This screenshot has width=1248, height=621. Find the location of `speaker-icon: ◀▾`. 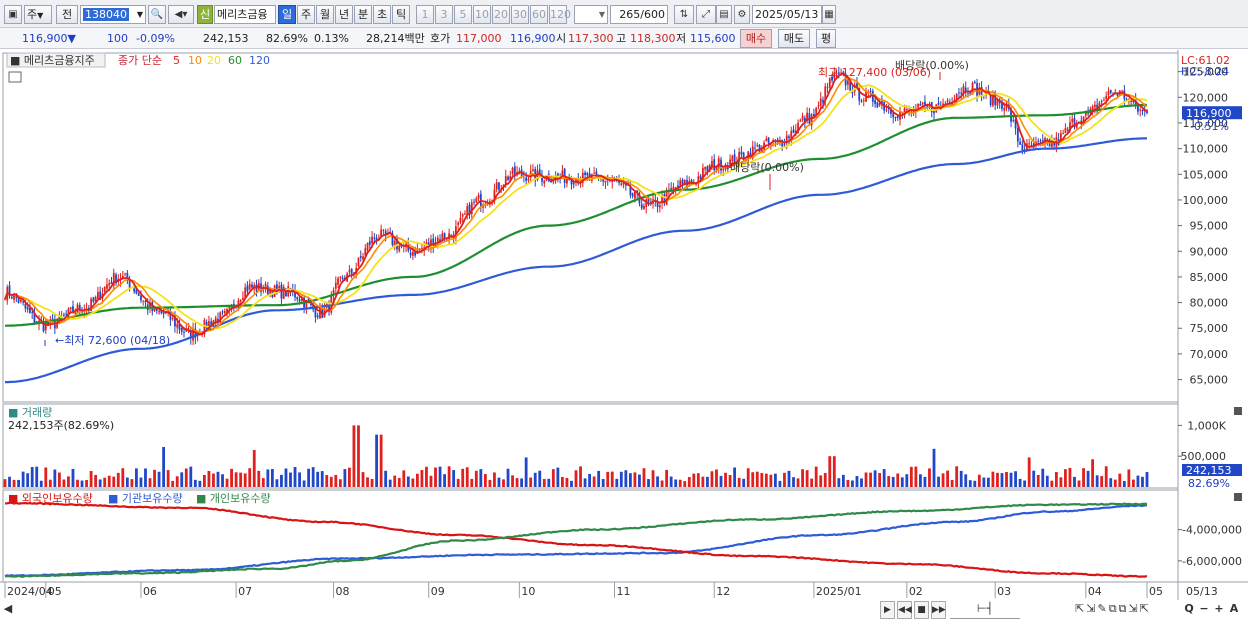

speaker-icon: ◀▾ is located at coordinates (181, 14).